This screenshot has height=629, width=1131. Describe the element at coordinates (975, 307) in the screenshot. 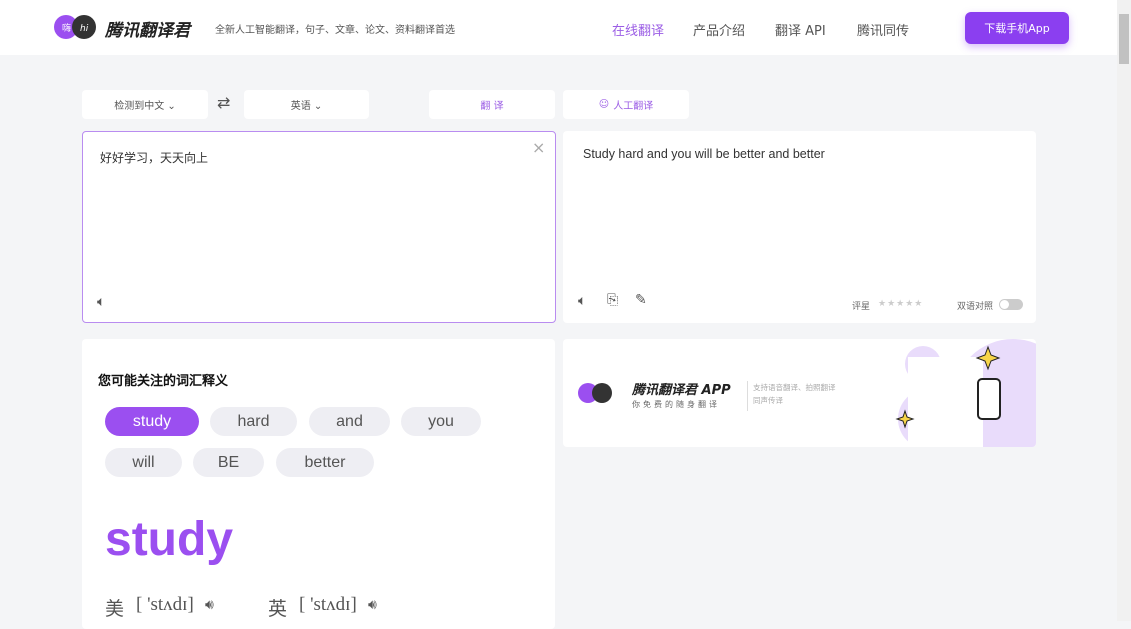

I see `bilingual-label: 双语对照` at that location.